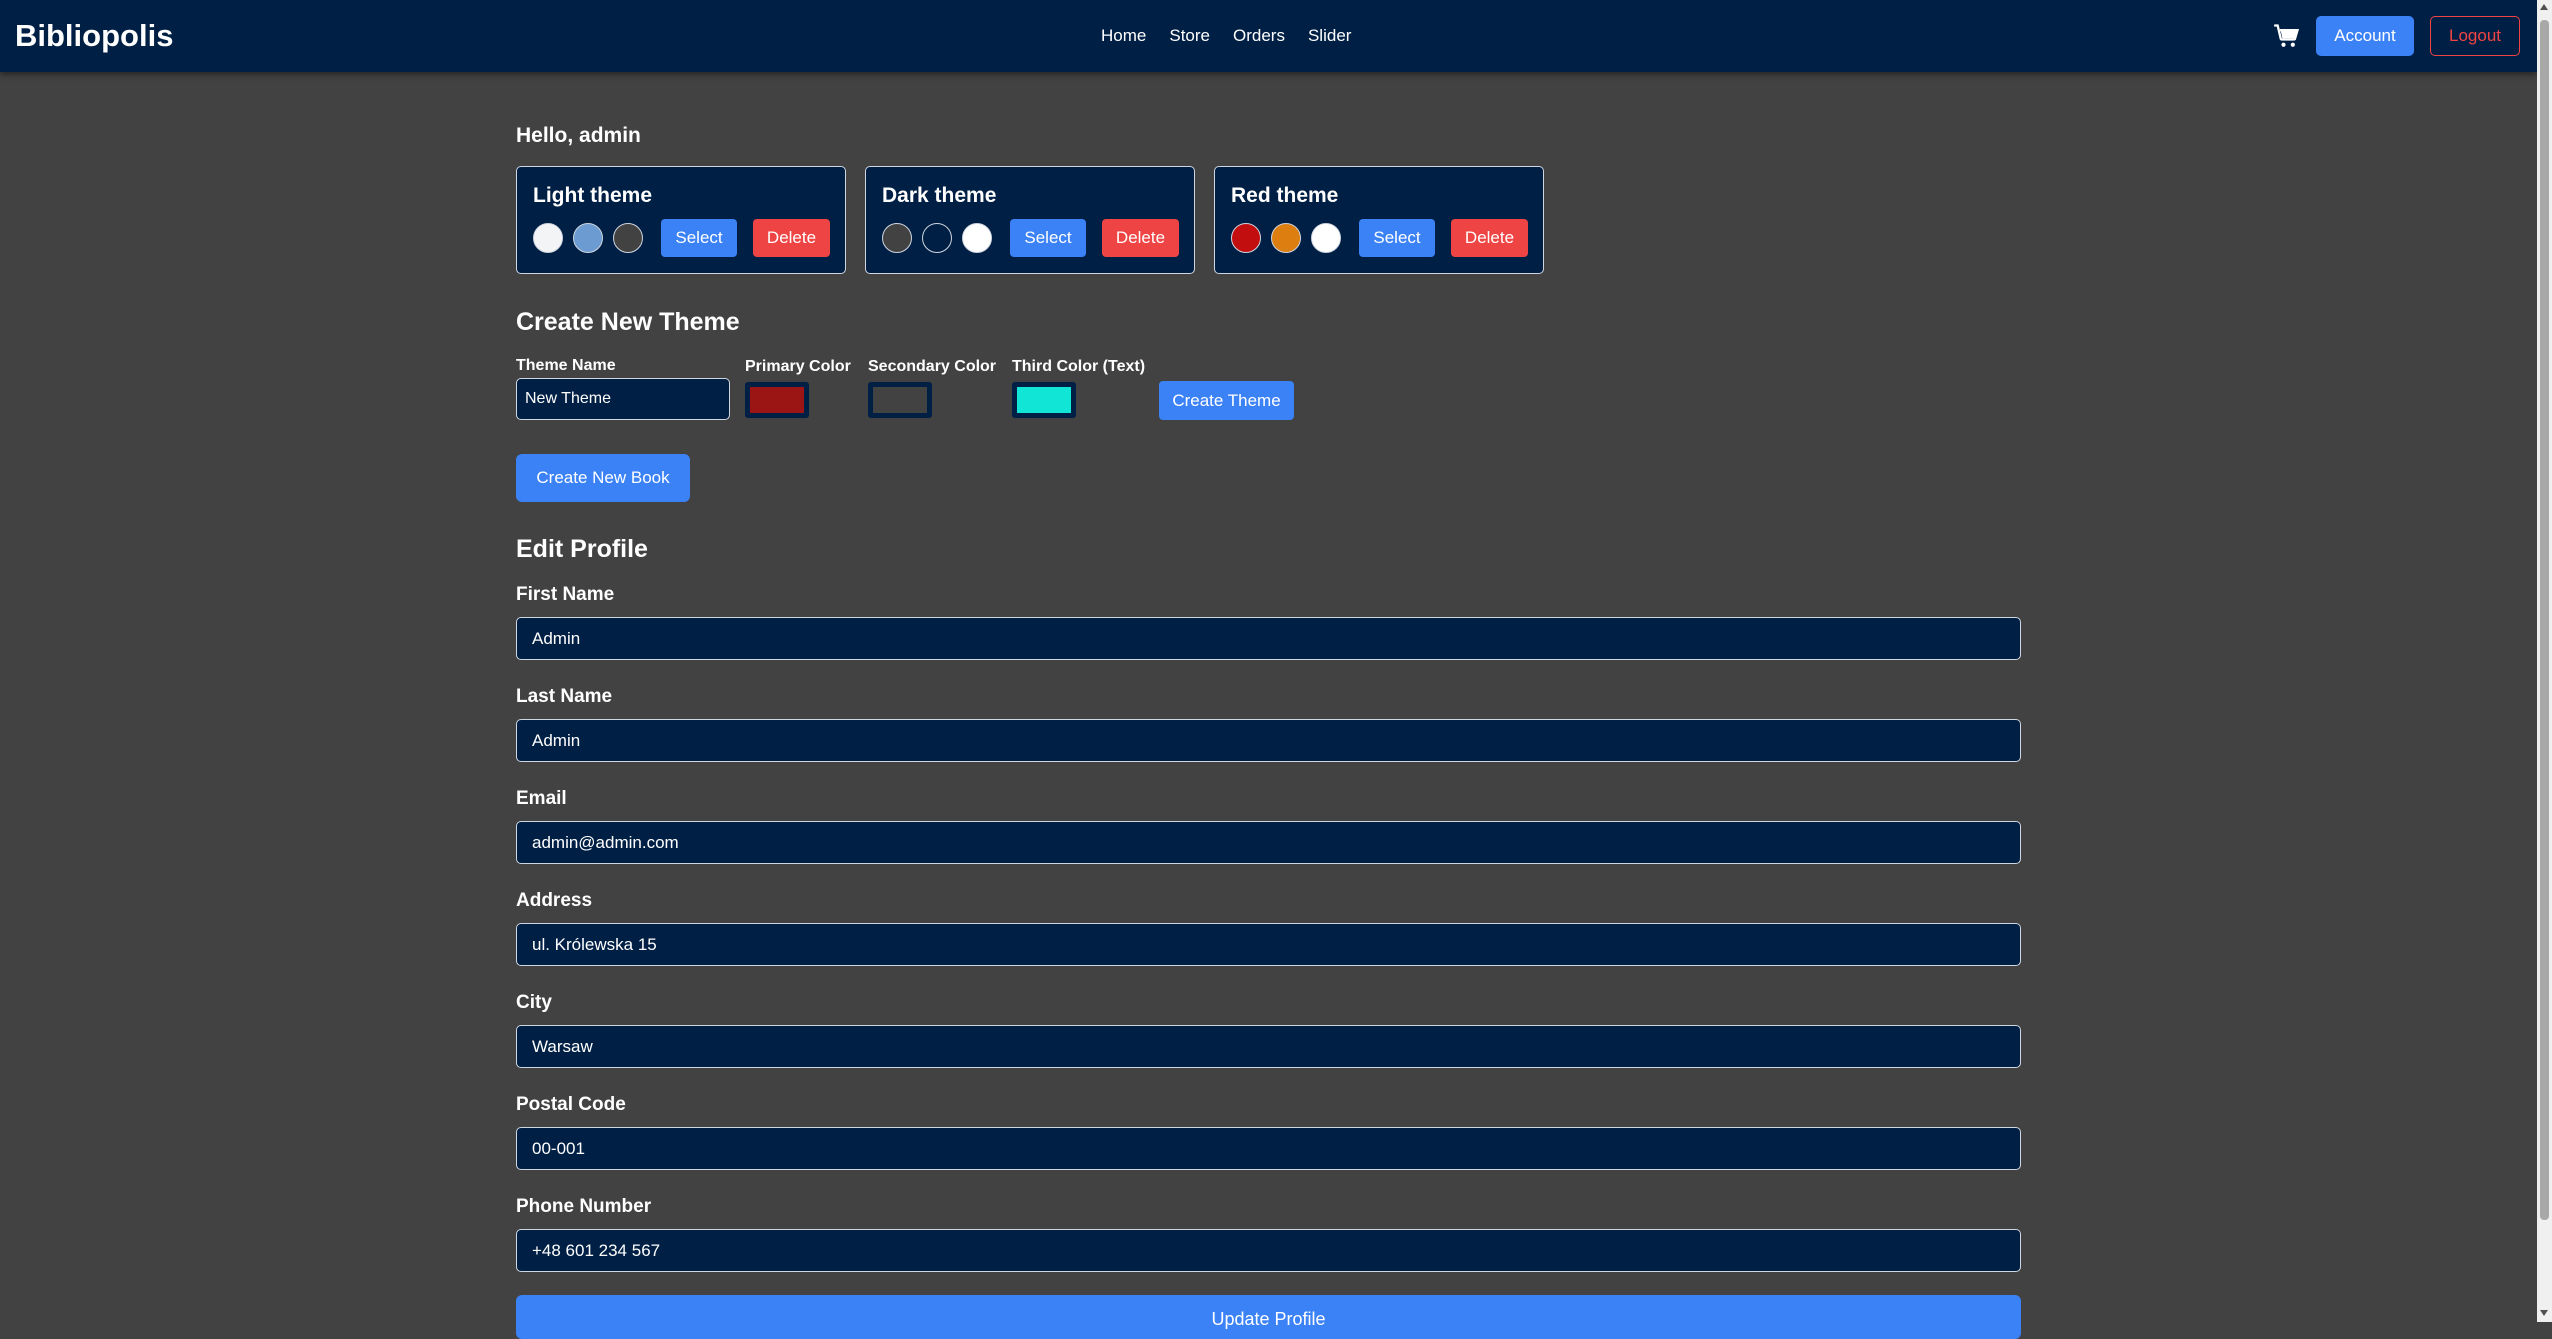 The width and height of the screenshot is (2552, 1339). What do you see at coordinates (1285, 195) in the screenshot?
I see `theme-title: Red theme` at bounding box center [1285, 195].